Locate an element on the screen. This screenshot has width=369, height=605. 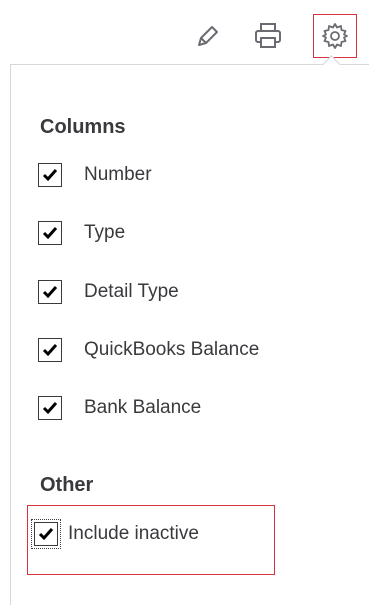
column-option-quickbooks-balance: QuickBooks Balance is located at coordinates (148, 350).